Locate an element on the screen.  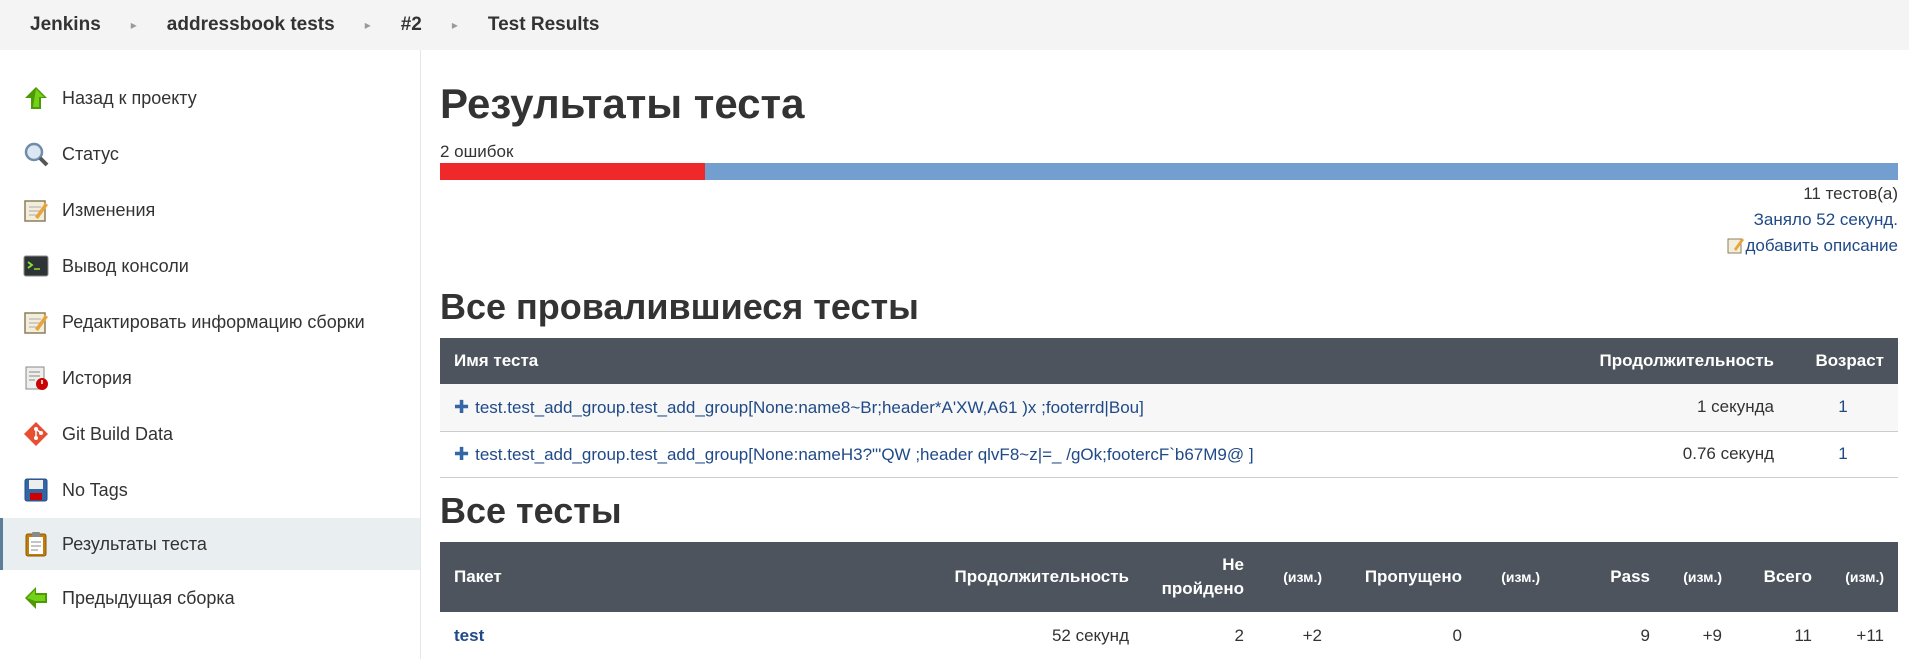
total-diff-cell: +11 is located at coordinates (1870, 635).